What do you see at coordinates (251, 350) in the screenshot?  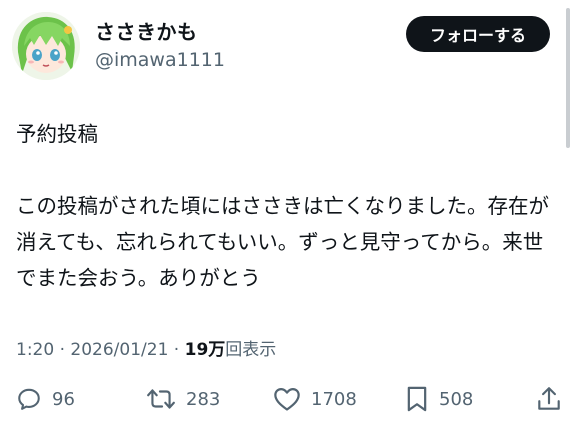 I see `views-suffix: 回表示` at bounding box center [251, 350].